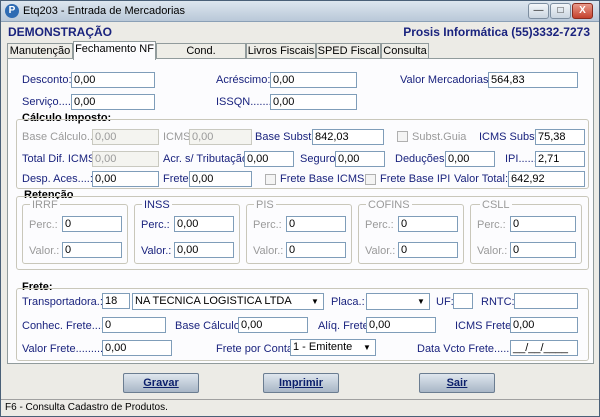 This screenshot has width=600, height=417. I want to click on tab-cond-pagamento: Cond. Pagamento, so click(201, 57).